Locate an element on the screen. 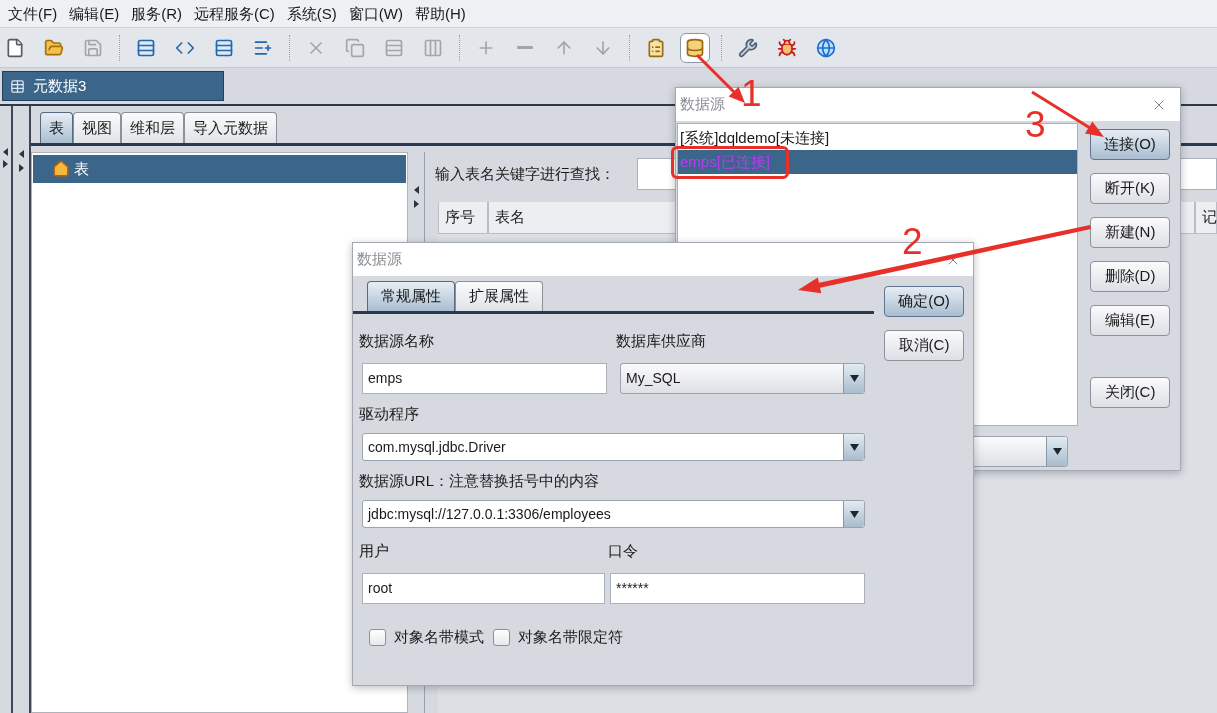 Image resolution: width=1217 pixels, height=713 pixels. field-label: 用户 is located at coordinates (374, 550).